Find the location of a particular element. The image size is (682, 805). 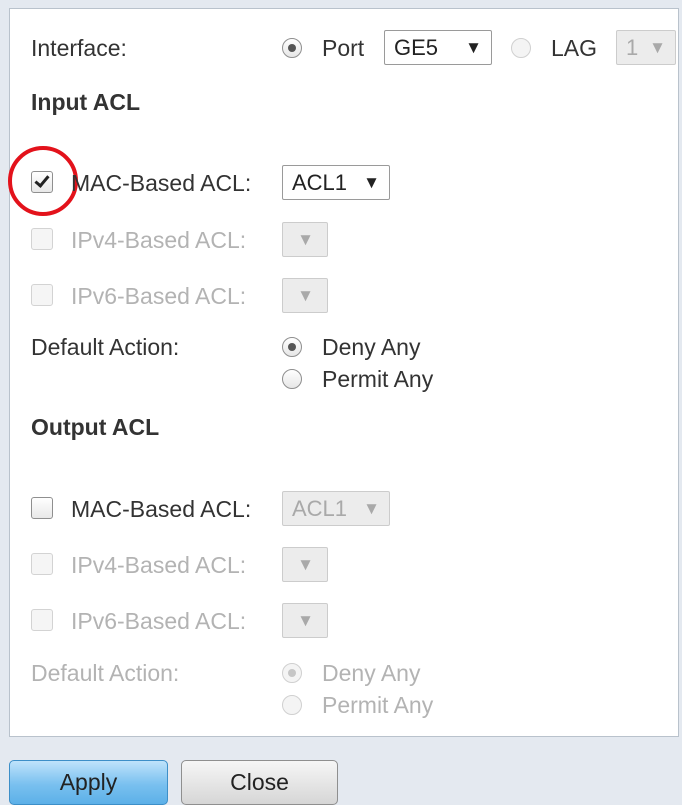

output-deny-any-label: Deny Any is located at coordinates (371, 673).